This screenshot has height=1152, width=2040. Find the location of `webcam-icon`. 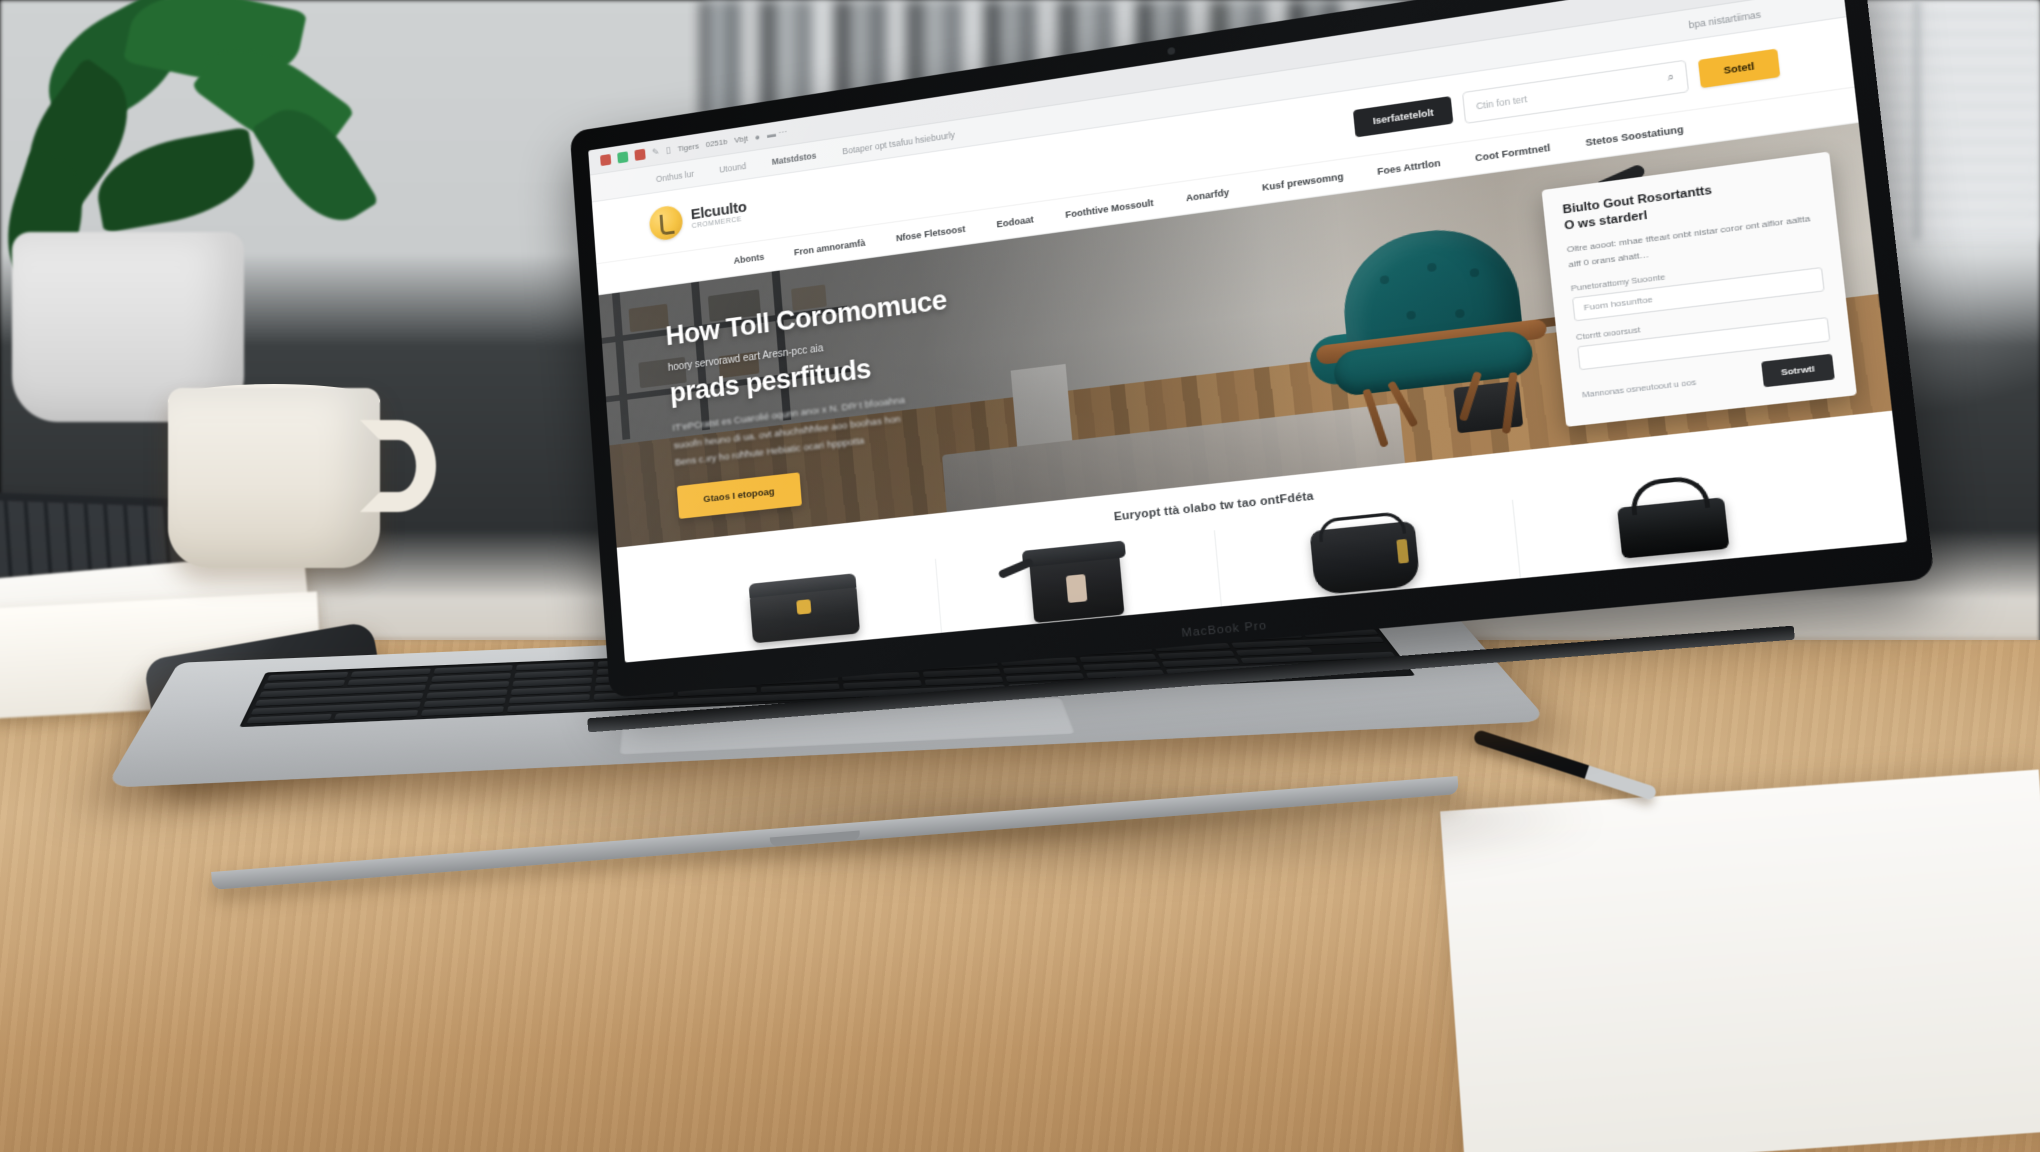

webcam-icon is located at coordinates (1171, 51).